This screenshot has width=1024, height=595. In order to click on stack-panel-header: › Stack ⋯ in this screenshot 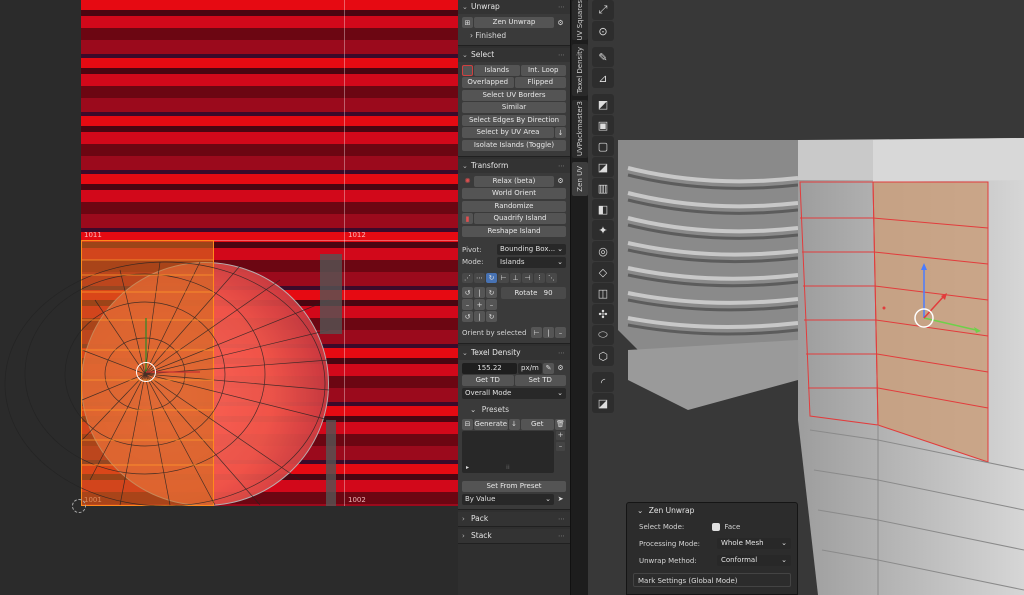, I will do `click(514, 536)`.